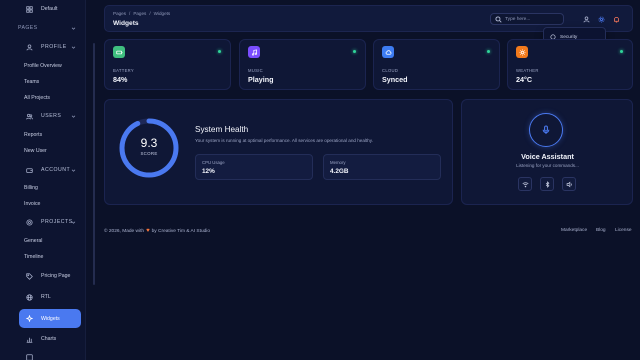 The height and width of the screenshot is (360, 640). What do you see at coordinates (29, 318) in the screenshot?
I see `widgets-icon` at bounding box center [29, 318].